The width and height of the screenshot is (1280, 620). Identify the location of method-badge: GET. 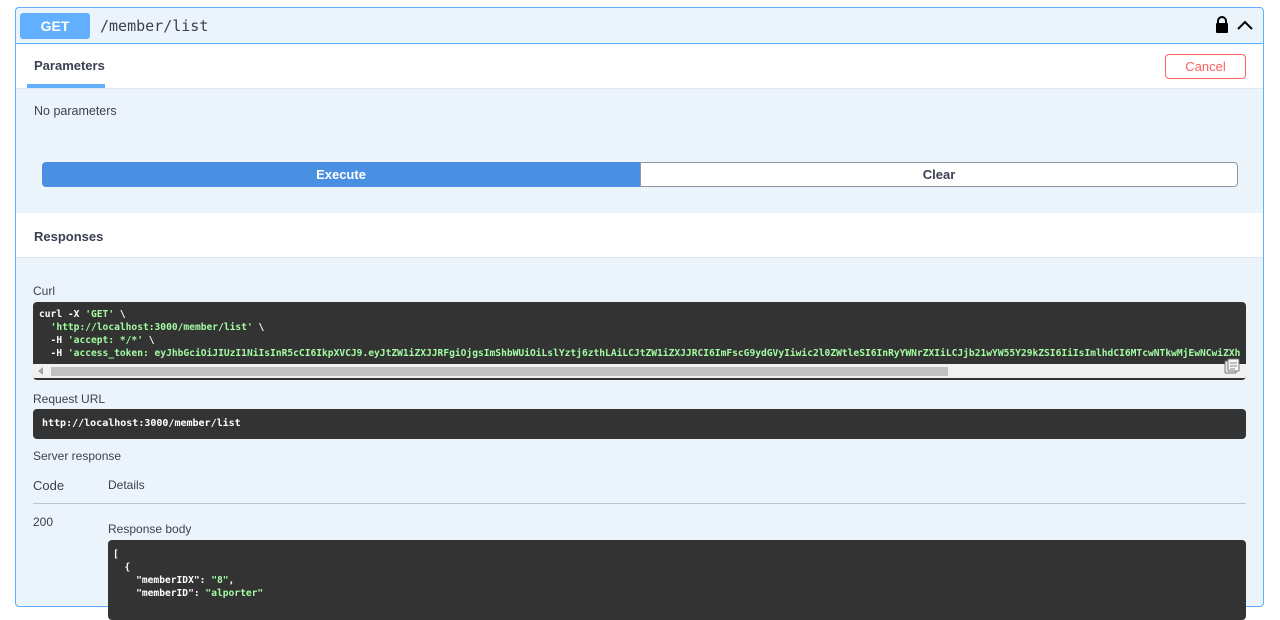
(55, 25).